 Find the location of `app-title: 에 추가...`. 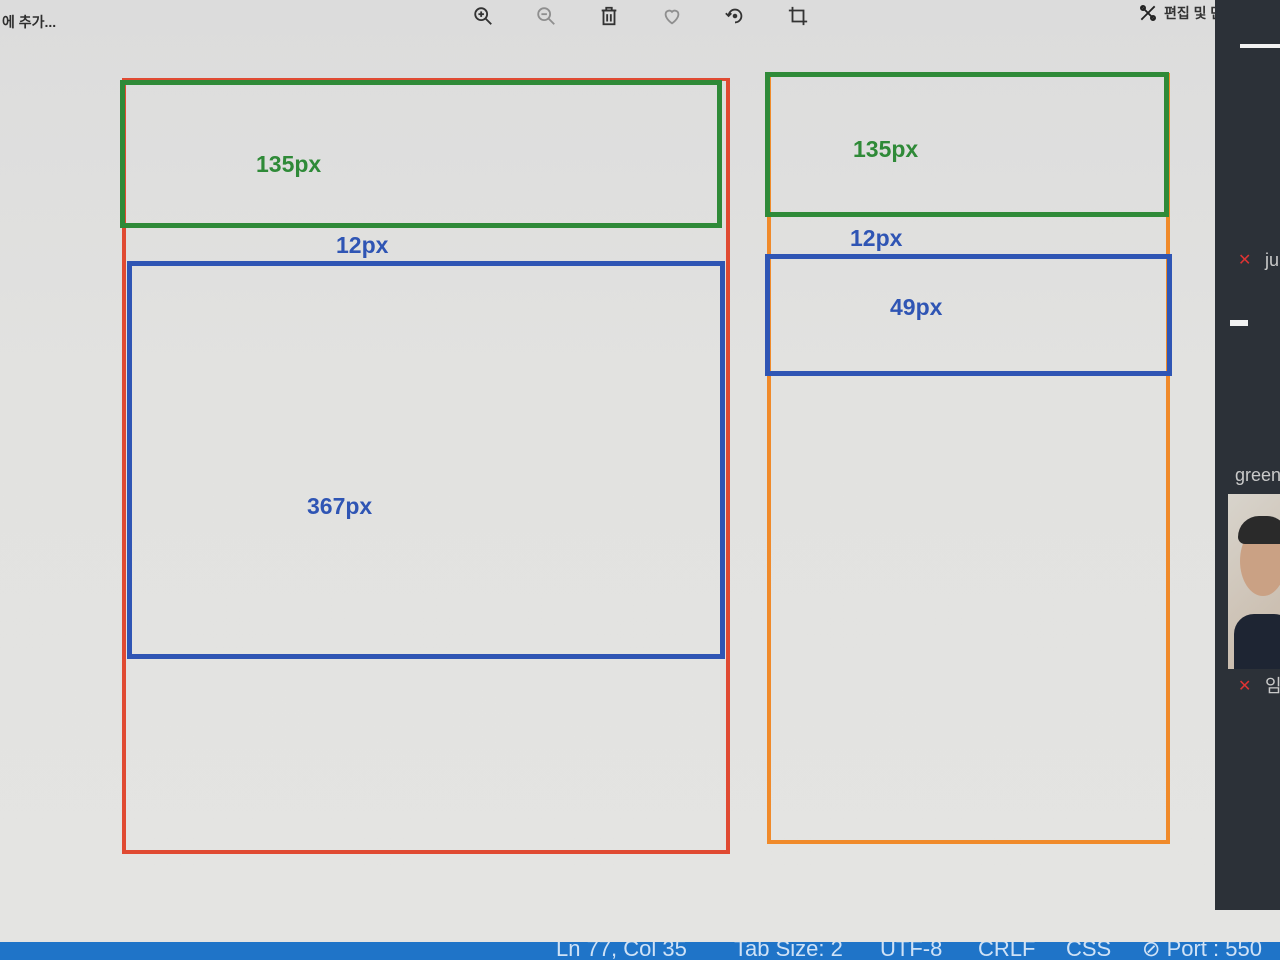

app-title: 에 추가... is located at coordinates (29, 22).